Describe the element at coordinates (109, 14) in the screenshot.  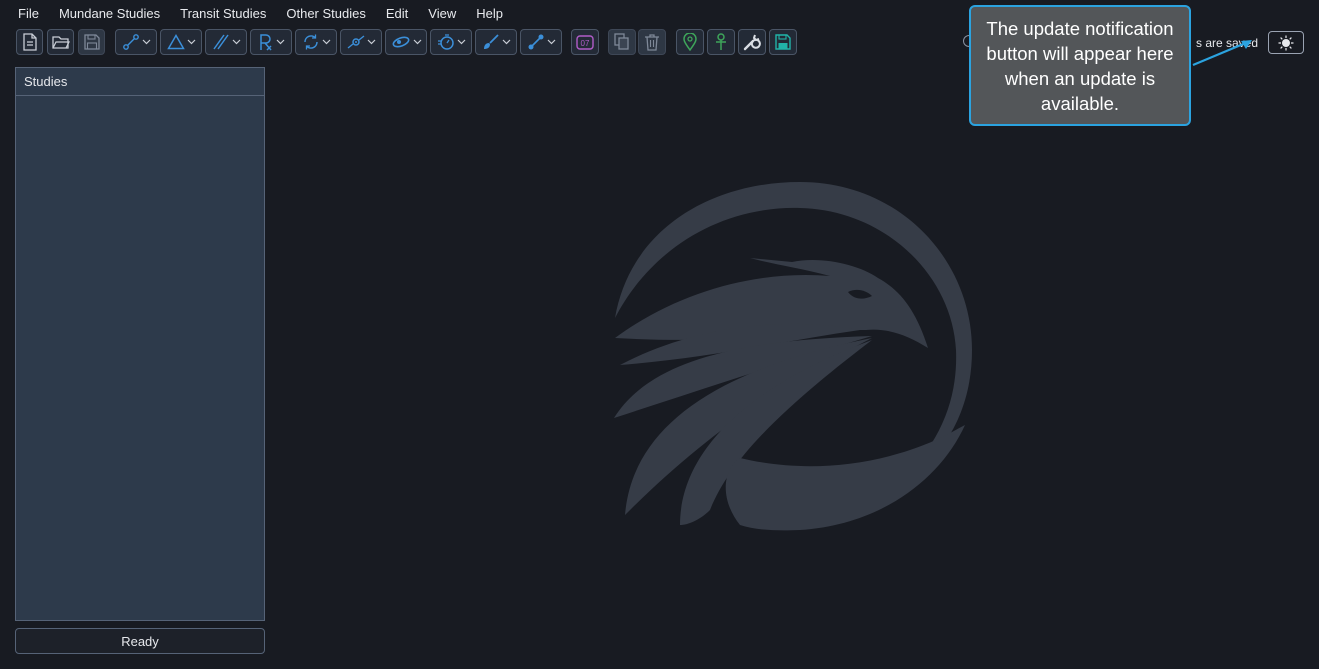
I see `menu-mundane-studies: Mundane Studies` at that location.